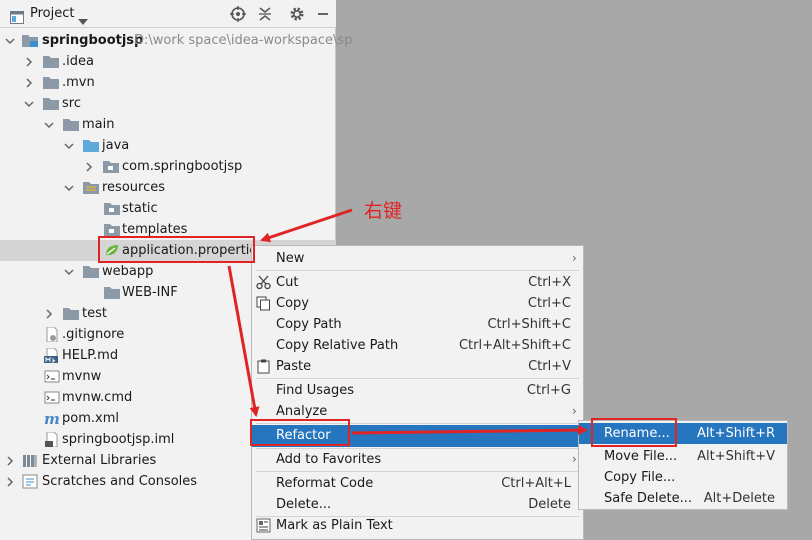  Describe the element at coordinates (323, 14) in the screenshot. I see `hide-panel-icon` at that location.